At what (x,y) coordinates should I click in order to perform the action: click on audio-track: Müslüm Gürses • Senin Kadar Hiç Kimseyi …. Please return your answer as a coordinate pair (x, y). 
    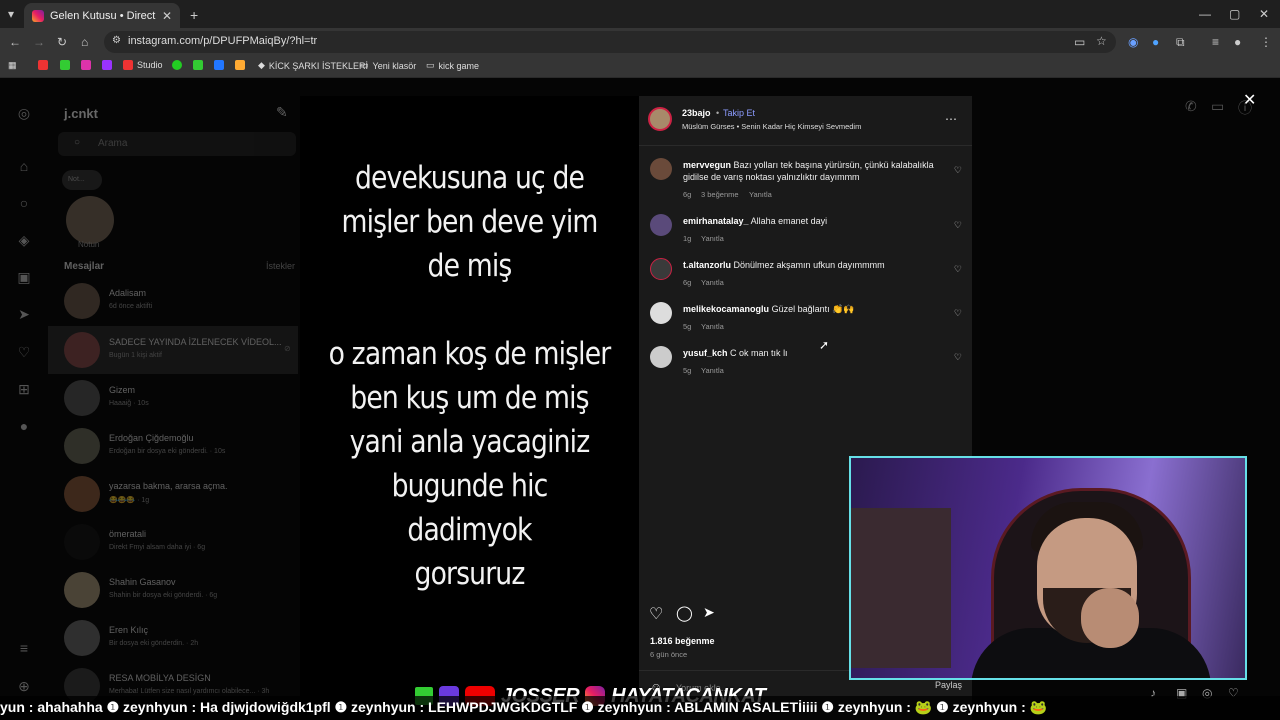
    Looking at the image, I should click on (771, 126).